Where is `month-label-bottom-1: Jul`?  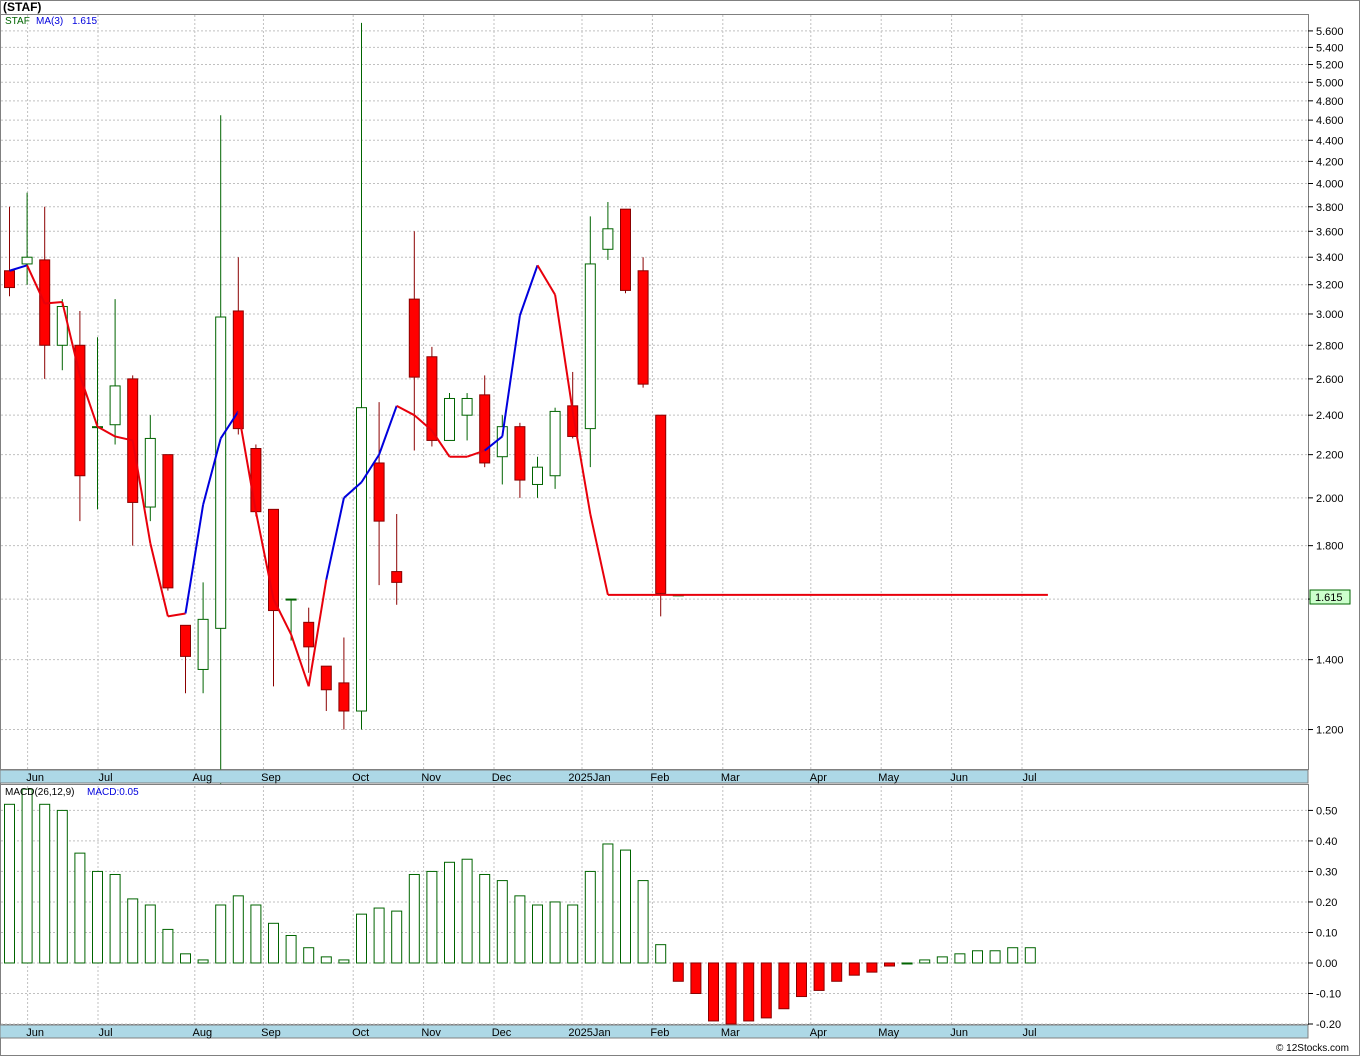 month-label-bottom-1: Jul is located at coordinates (105, 1033).